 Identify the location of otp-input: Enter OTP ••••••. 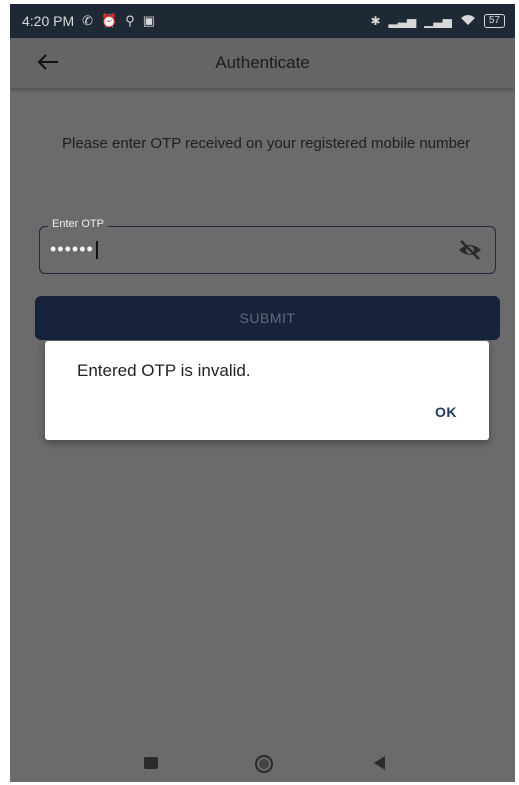
(267, 246).